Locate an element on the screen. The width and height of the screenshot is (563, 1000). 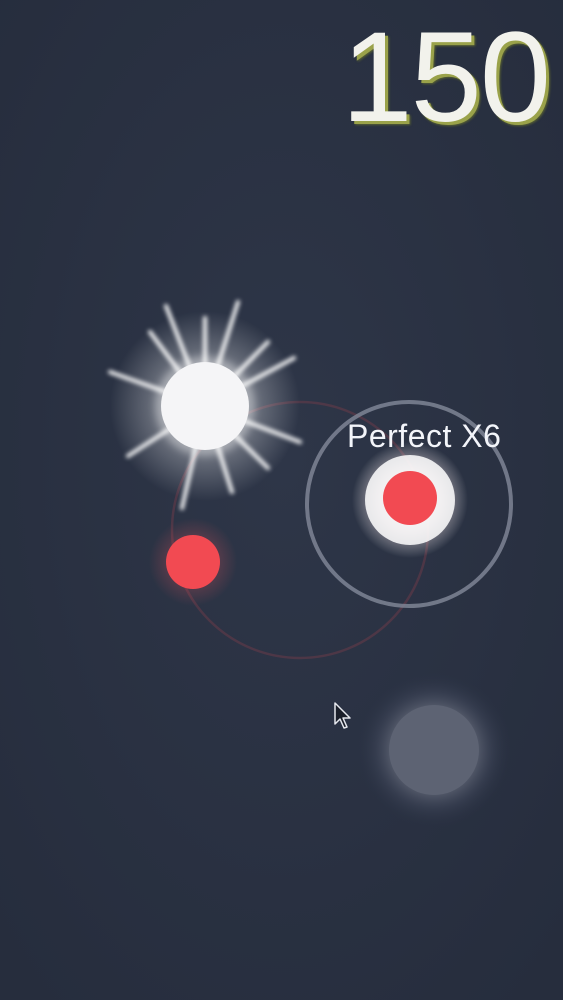
combo-label: Perfect X6 is located at coordinates (424, 436).